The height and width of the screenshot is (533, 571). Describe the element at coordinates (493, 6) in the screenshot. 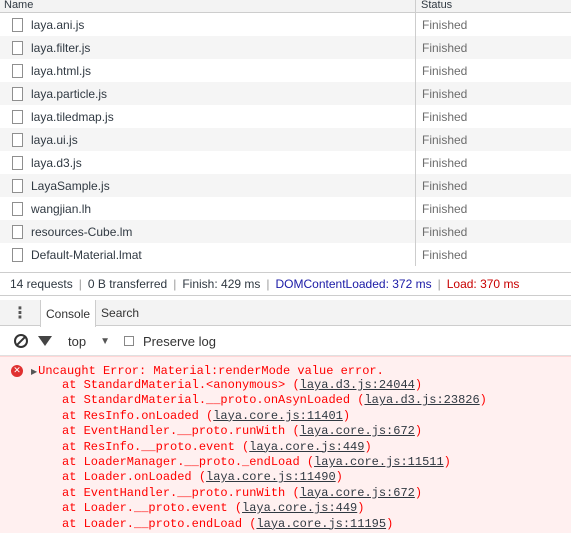

I see `column-header-status: Status` at that location.